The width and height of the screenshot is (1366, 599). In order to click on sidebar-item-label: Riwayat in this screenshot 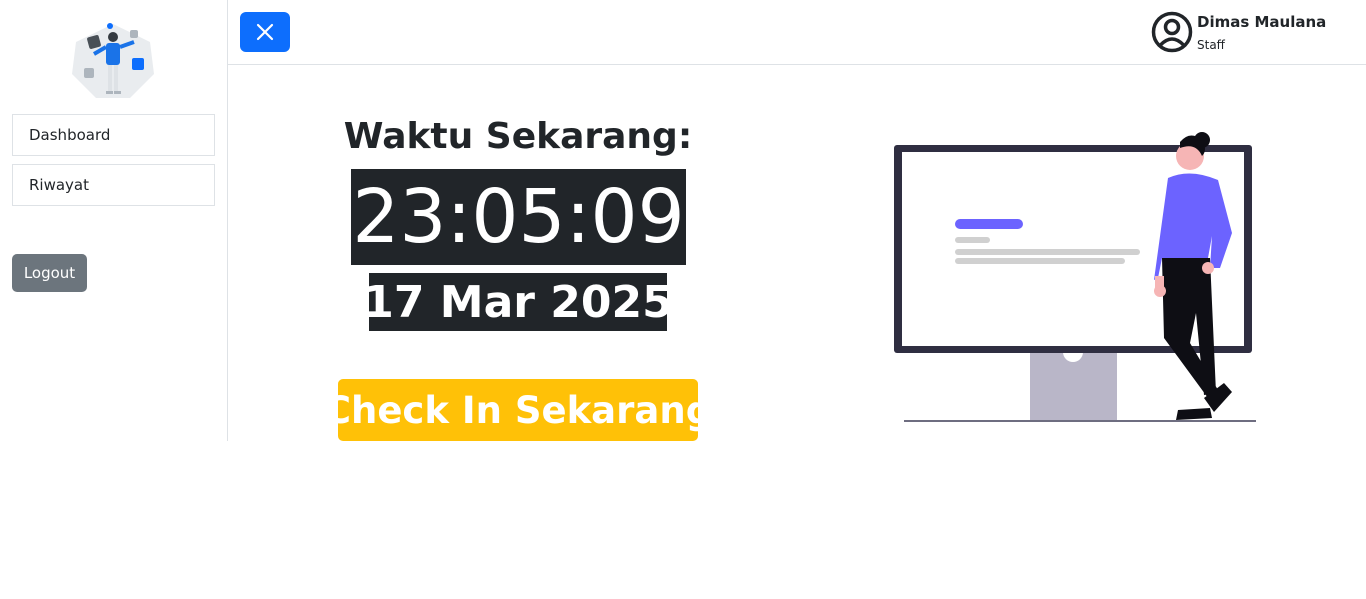, I will do `click(59, 185)`.